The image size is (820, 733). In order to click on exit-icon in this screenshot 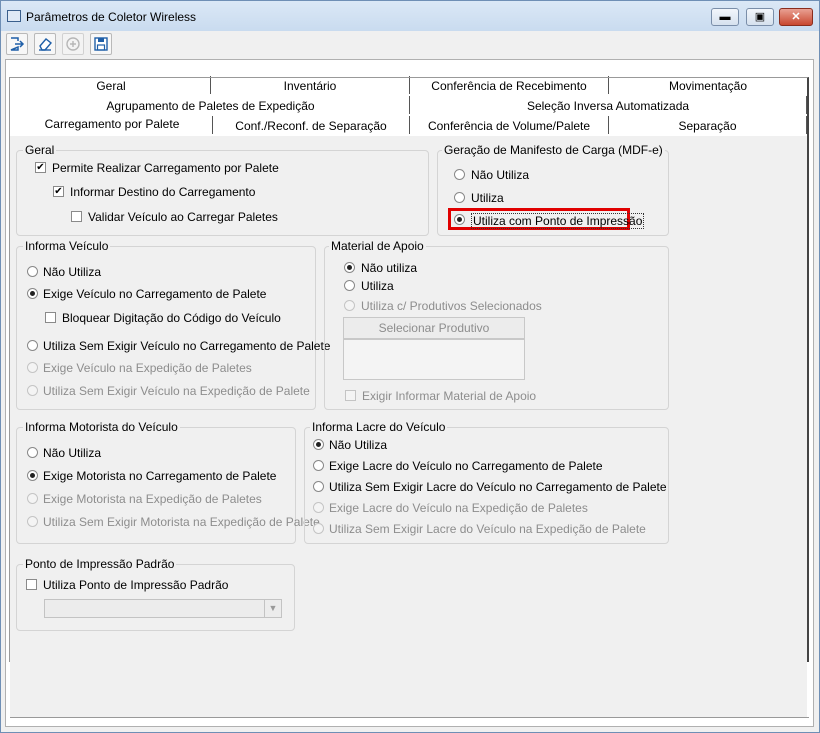, I will do `click(17, 44)`.